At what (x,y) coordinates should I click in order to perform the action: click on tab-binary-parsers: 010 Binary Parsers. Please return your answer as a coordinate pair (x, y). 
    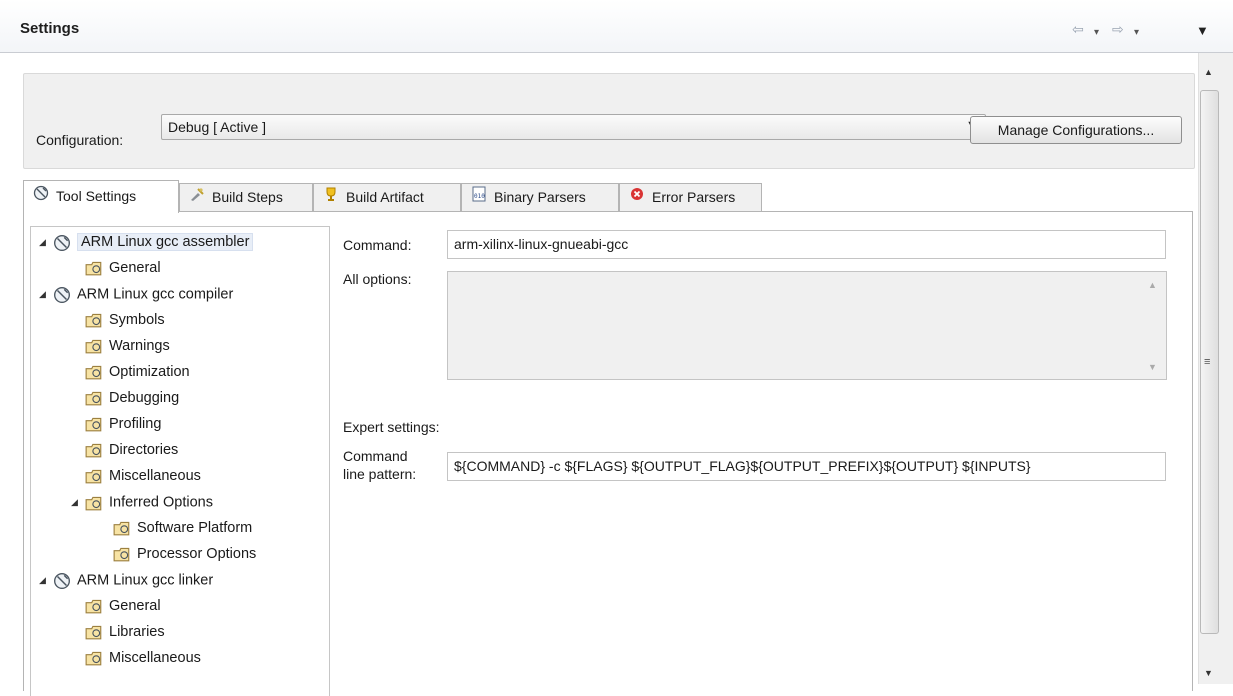
    Looking at the image, I should click on (540, 197).